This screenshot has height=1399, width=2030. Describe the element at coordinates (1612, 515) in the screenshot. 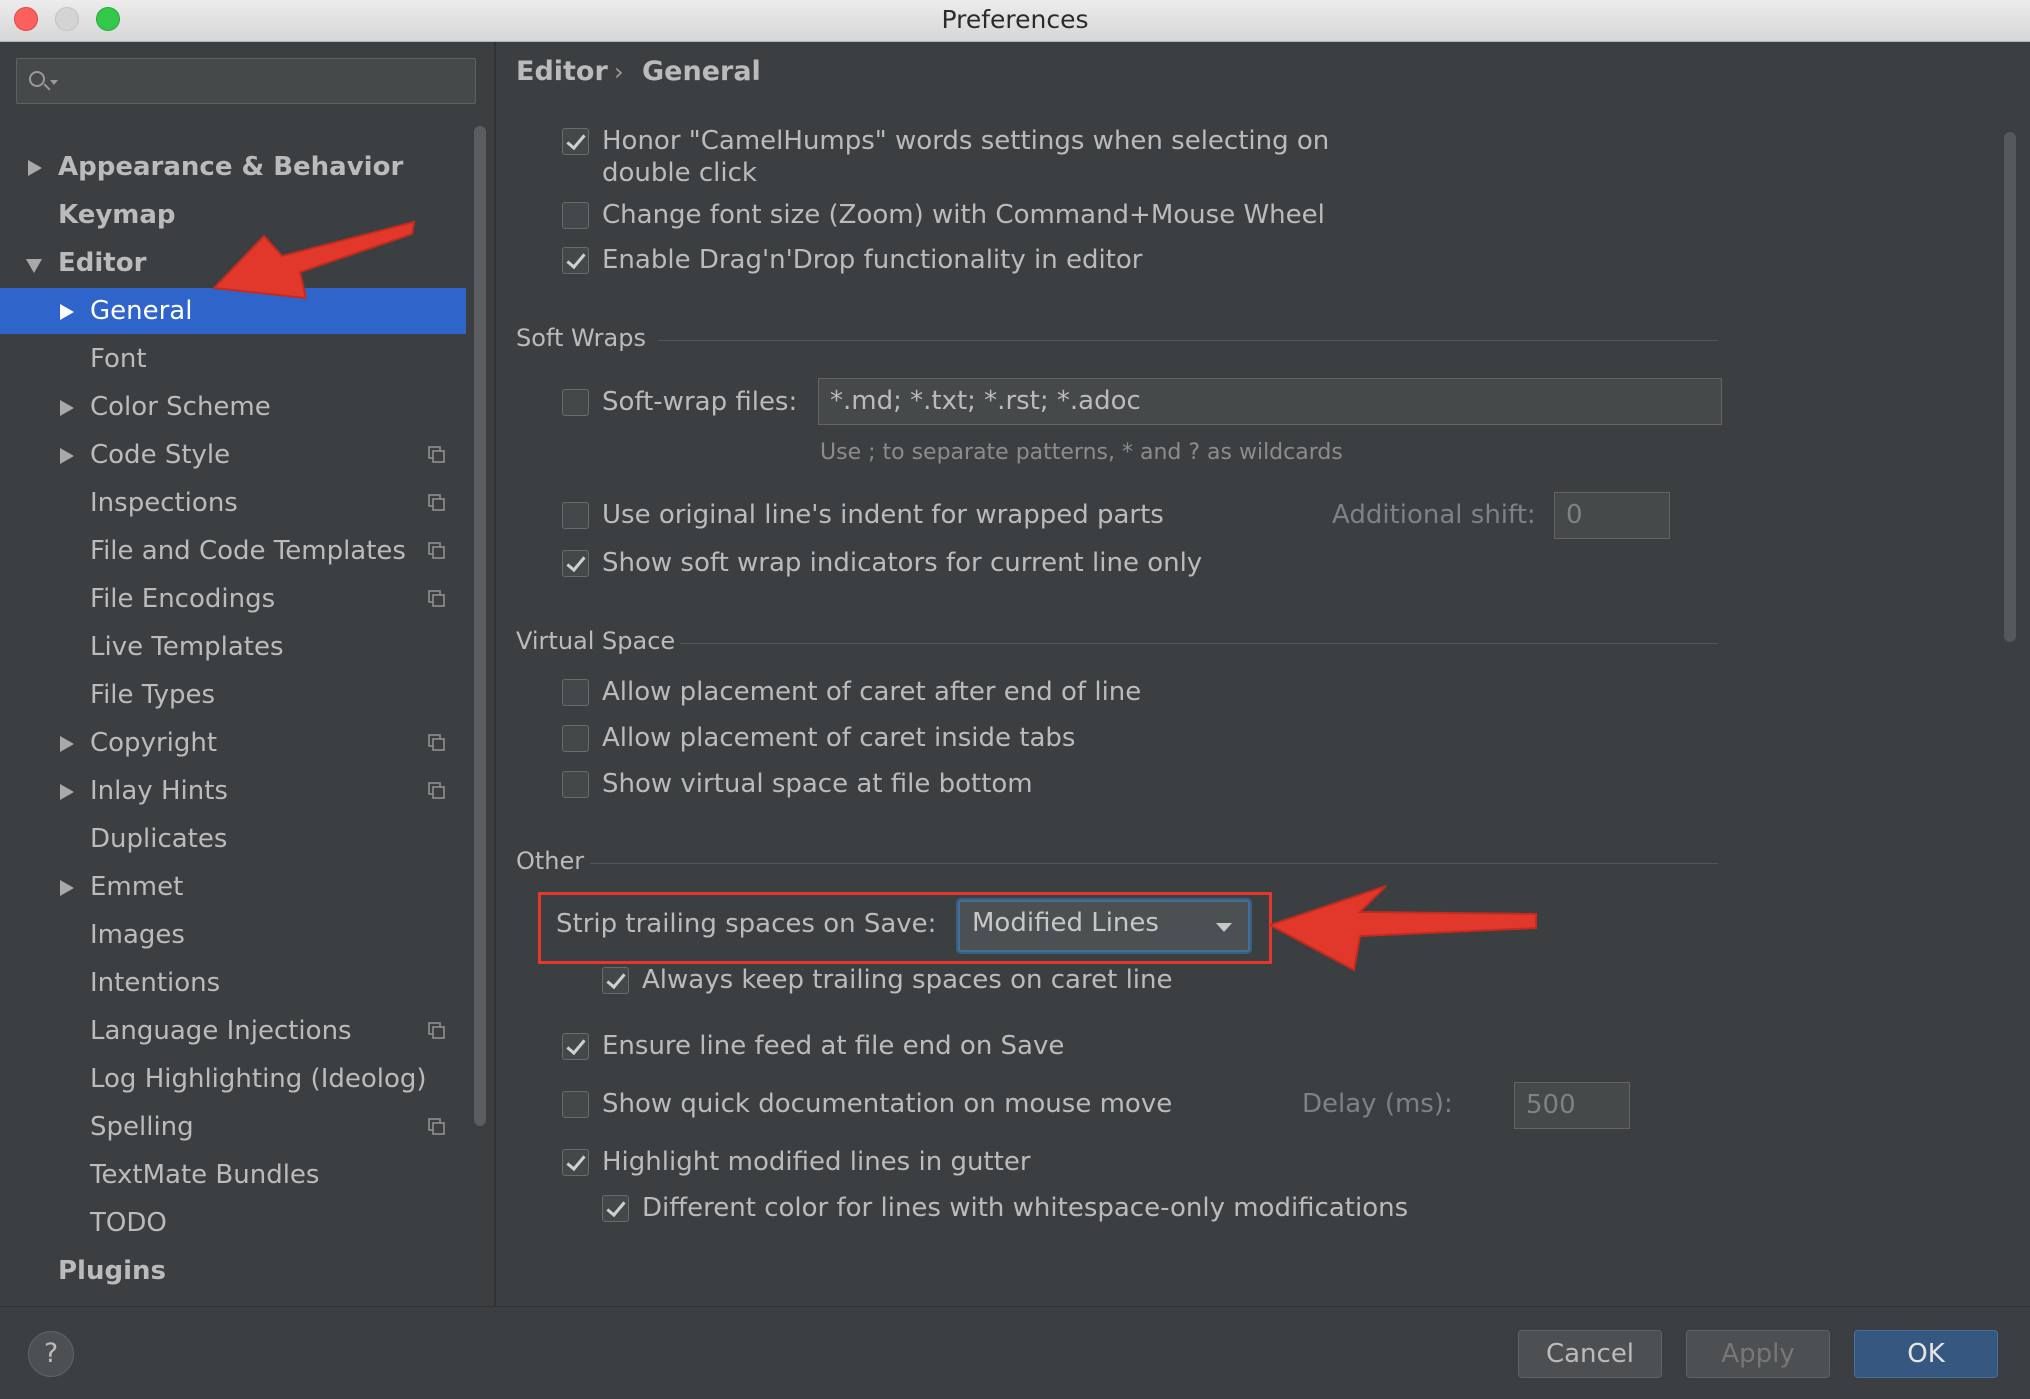

I see `additional-shift-input: 0` at that location.